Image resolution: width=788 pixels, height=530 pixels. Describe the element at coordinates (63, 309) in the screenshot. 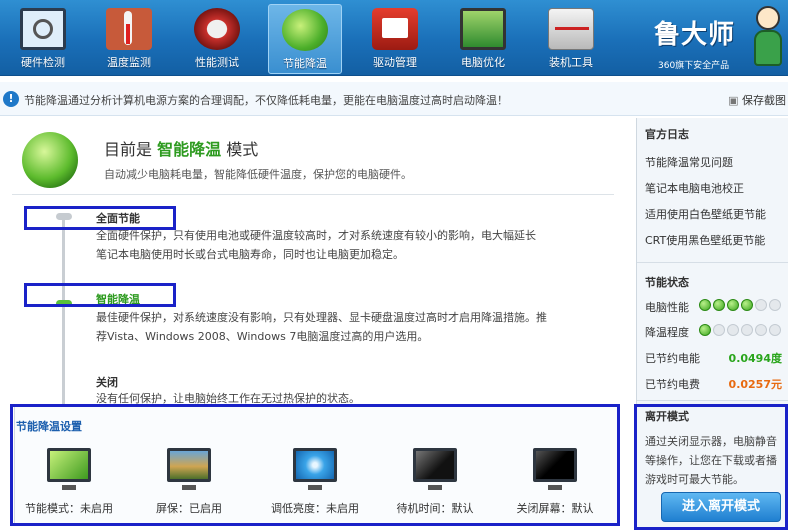

I see `mode-slider-track` at that location.